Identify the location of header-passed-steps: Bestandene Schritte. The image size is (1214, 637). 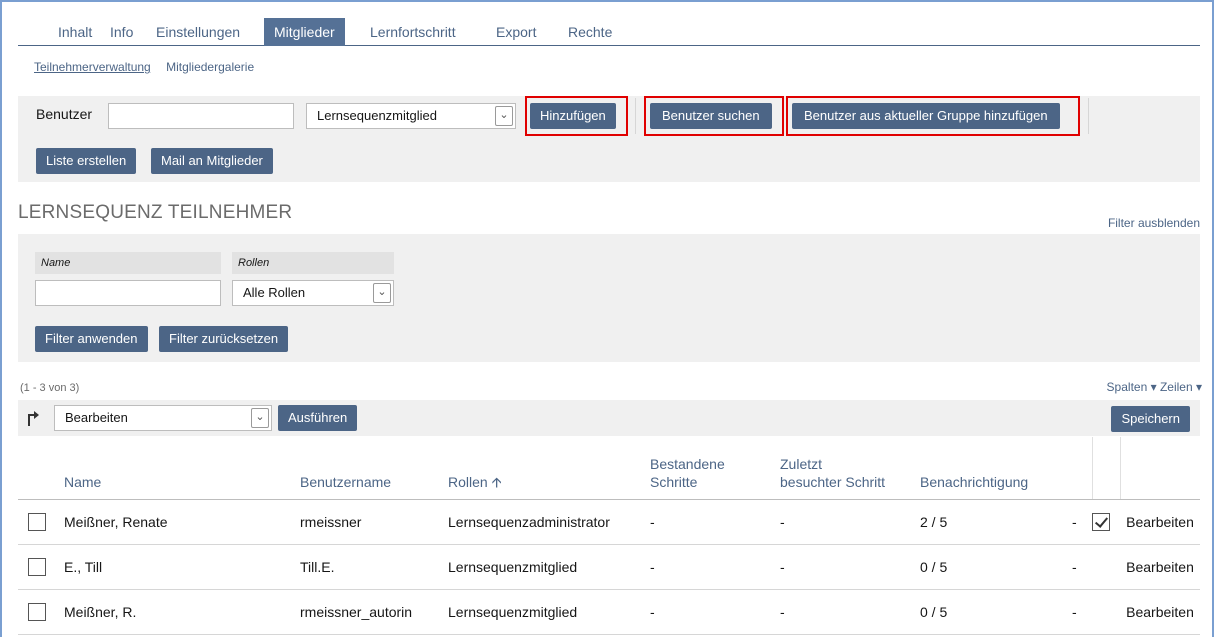
(715, 468).